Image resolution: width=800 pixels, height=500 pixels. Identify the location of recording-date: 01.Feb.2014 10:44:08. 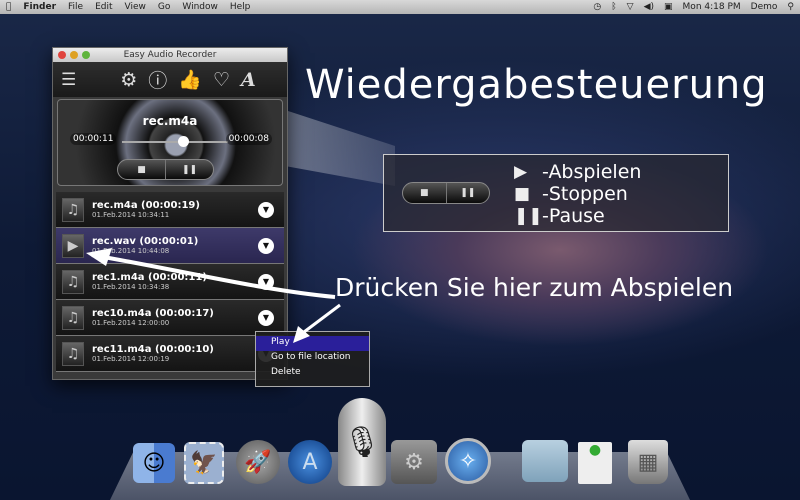
(131, 251).